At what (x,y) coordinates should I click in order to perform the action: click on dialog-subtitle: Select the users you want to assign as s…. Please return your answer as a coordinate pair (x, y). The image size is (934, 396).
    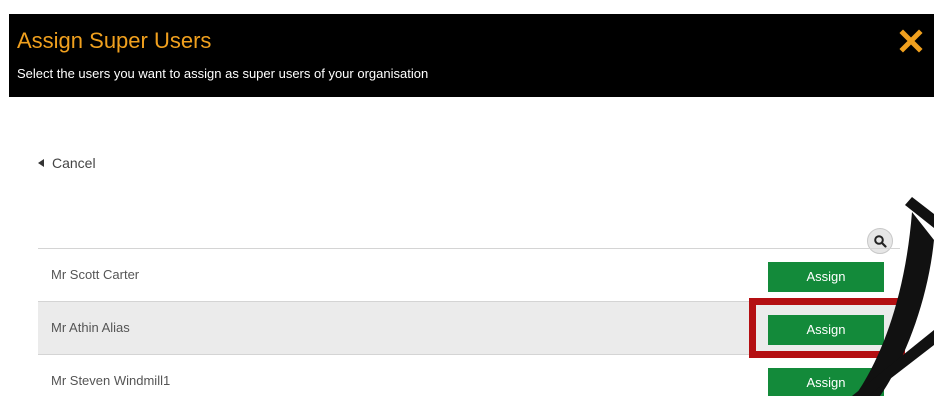
    Looking at the image, I should click on (223, 73).